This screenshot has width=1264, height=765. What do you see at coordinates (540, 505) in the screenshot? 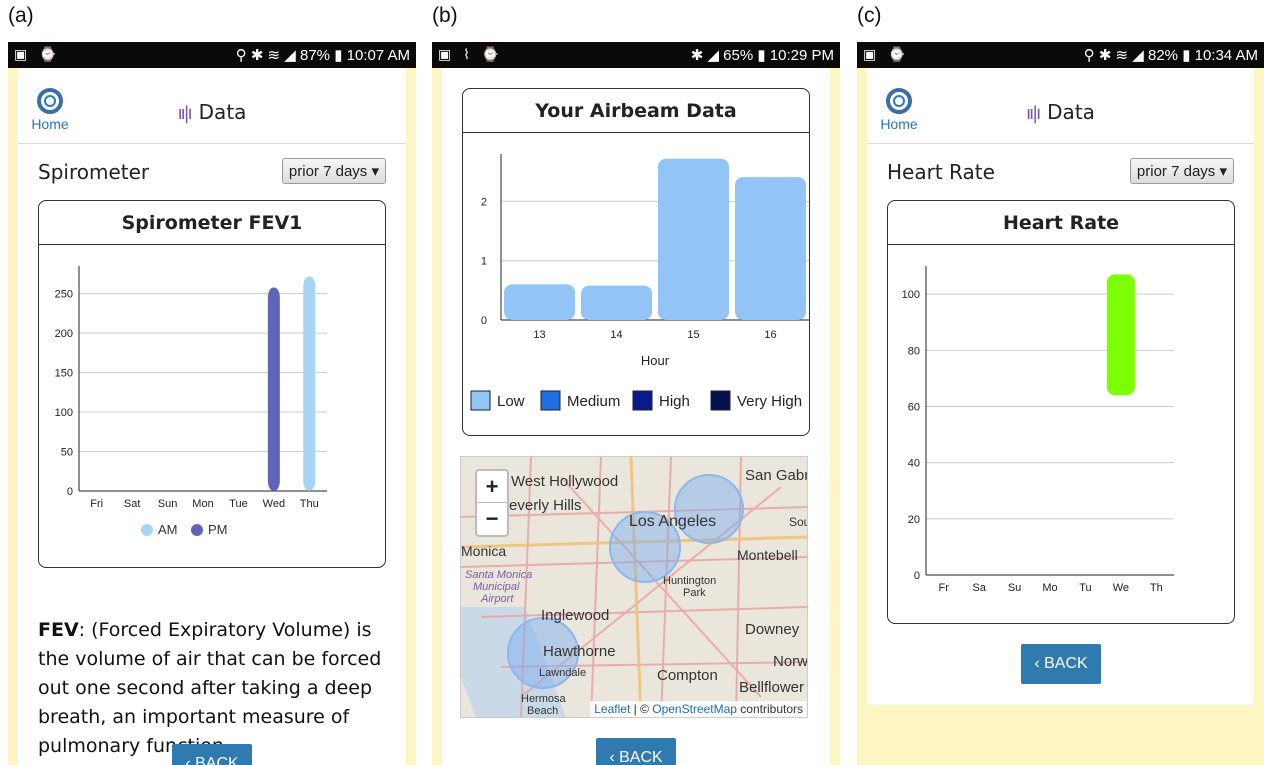
I see `map-place-label: Beverly Hills` at bounding box center [540, 505].